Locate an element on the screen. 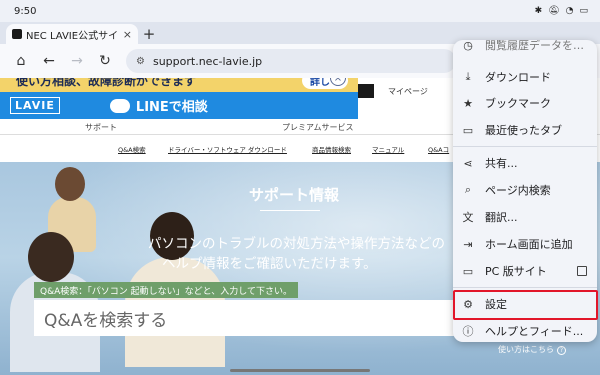  hero-description-1: パソコンのトラブルの対処方法や操作方法などの is located at coordinates (296, 244).